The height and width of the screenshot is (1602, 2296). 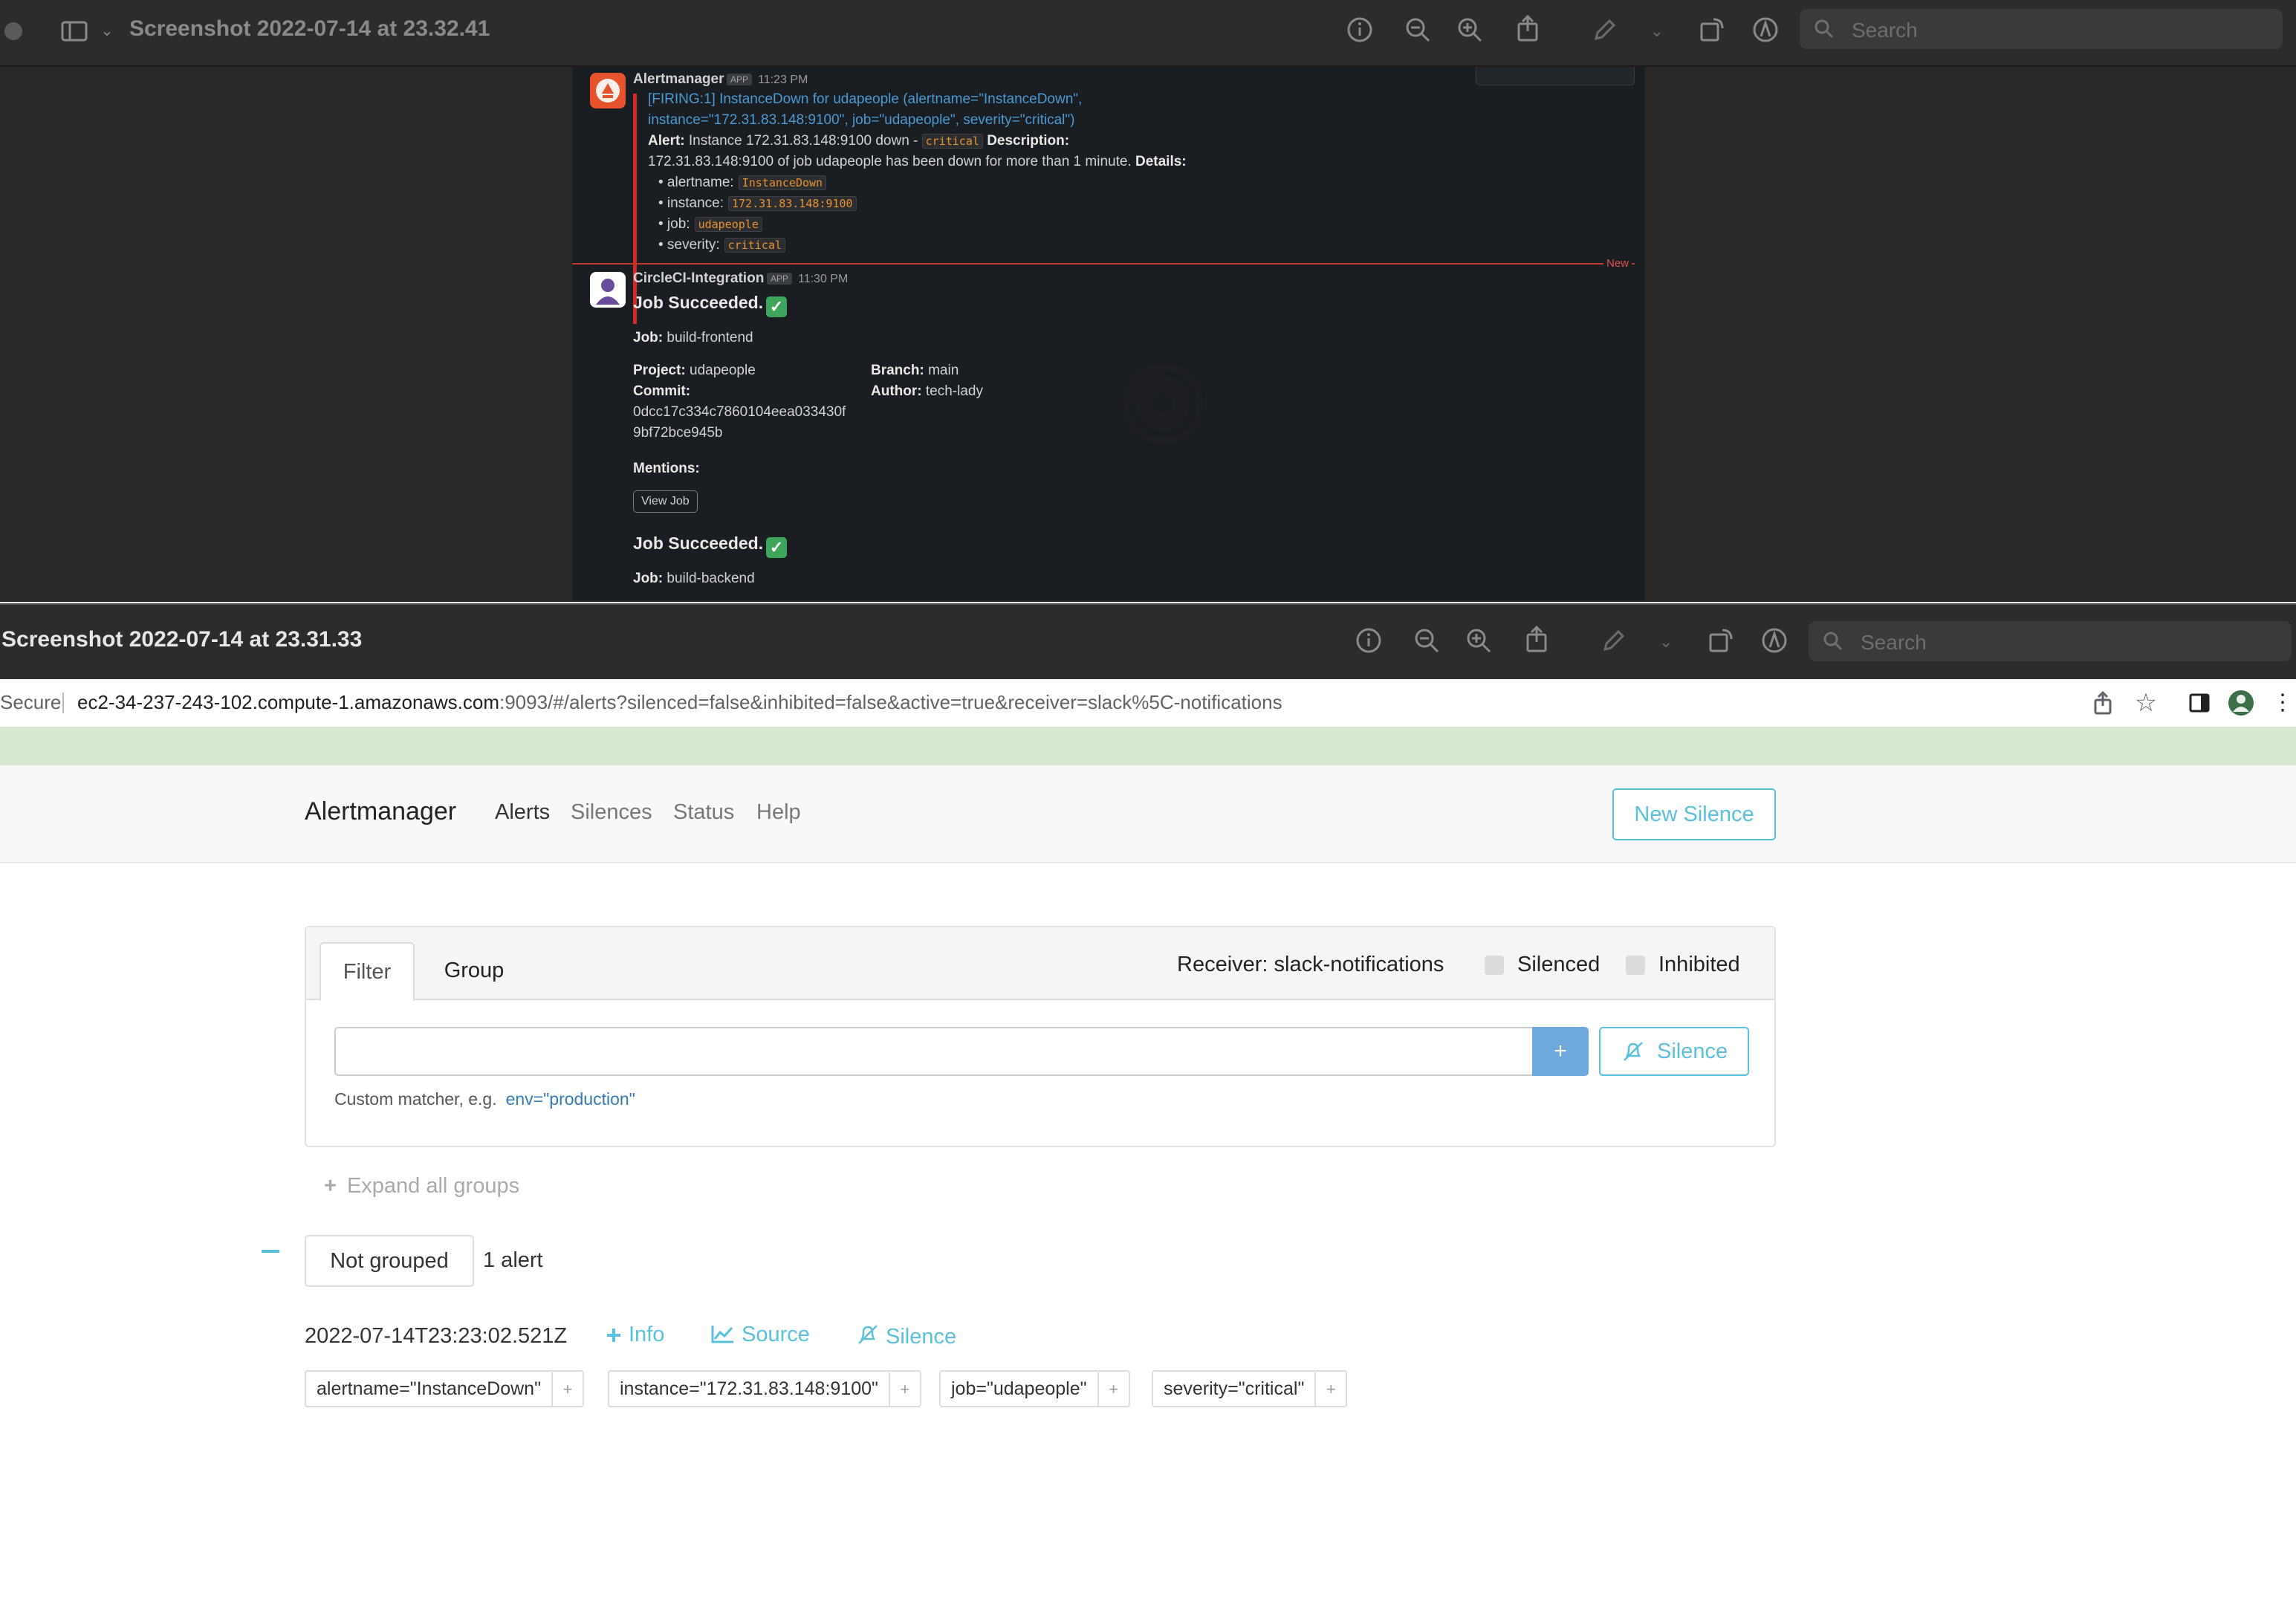 I want to click on new-silence-button: New Silence, so click(x=1694, y=814).